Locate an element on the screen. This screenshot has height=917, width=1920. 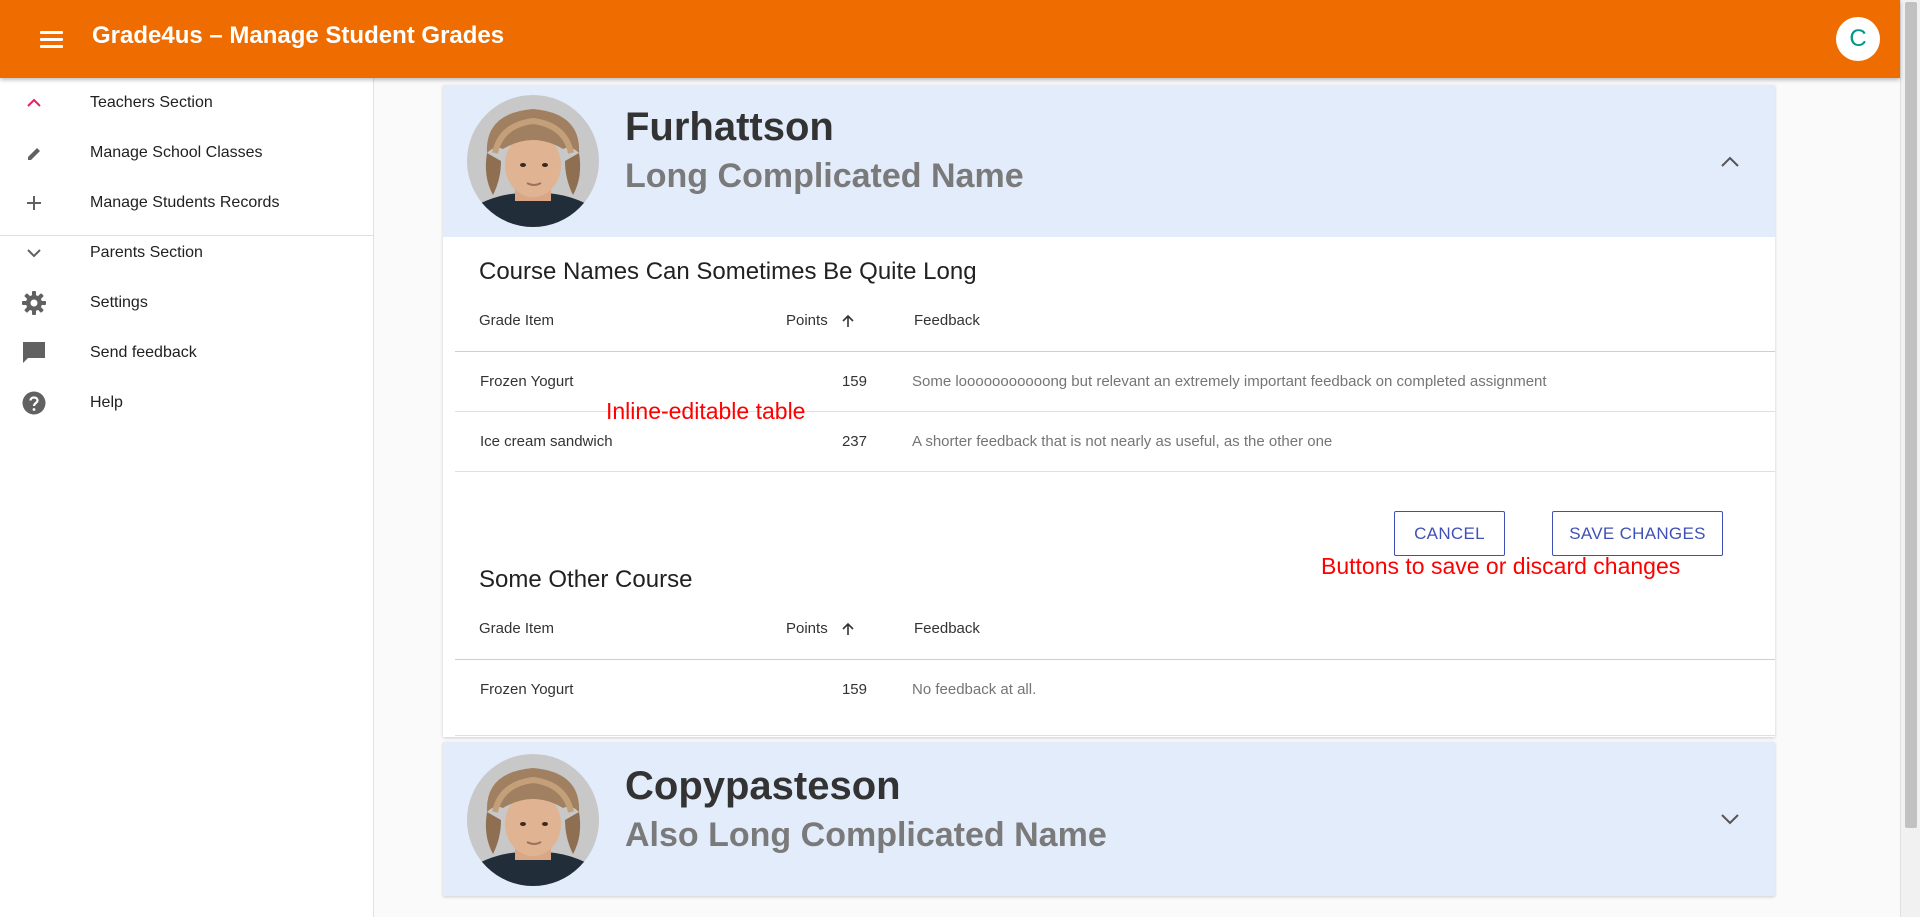
sidebar-item-label: Teachers Section is located at coordinates (151, 102).